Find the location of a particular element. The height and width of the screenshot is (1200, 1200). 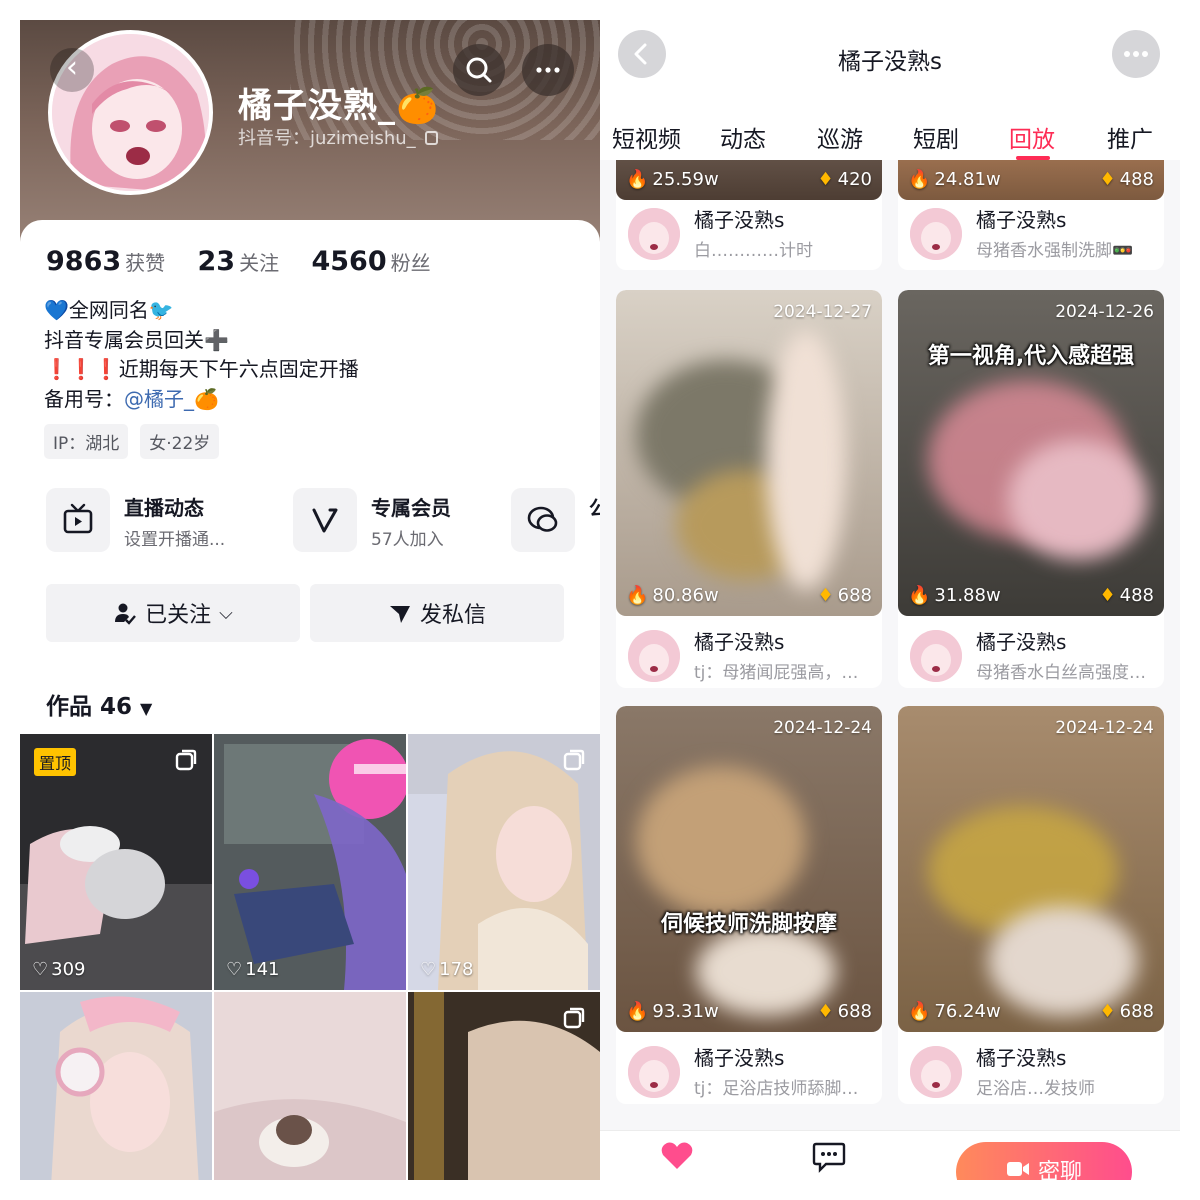

replay-date: 2024-12-24 is located at coordinates (1104, 728).